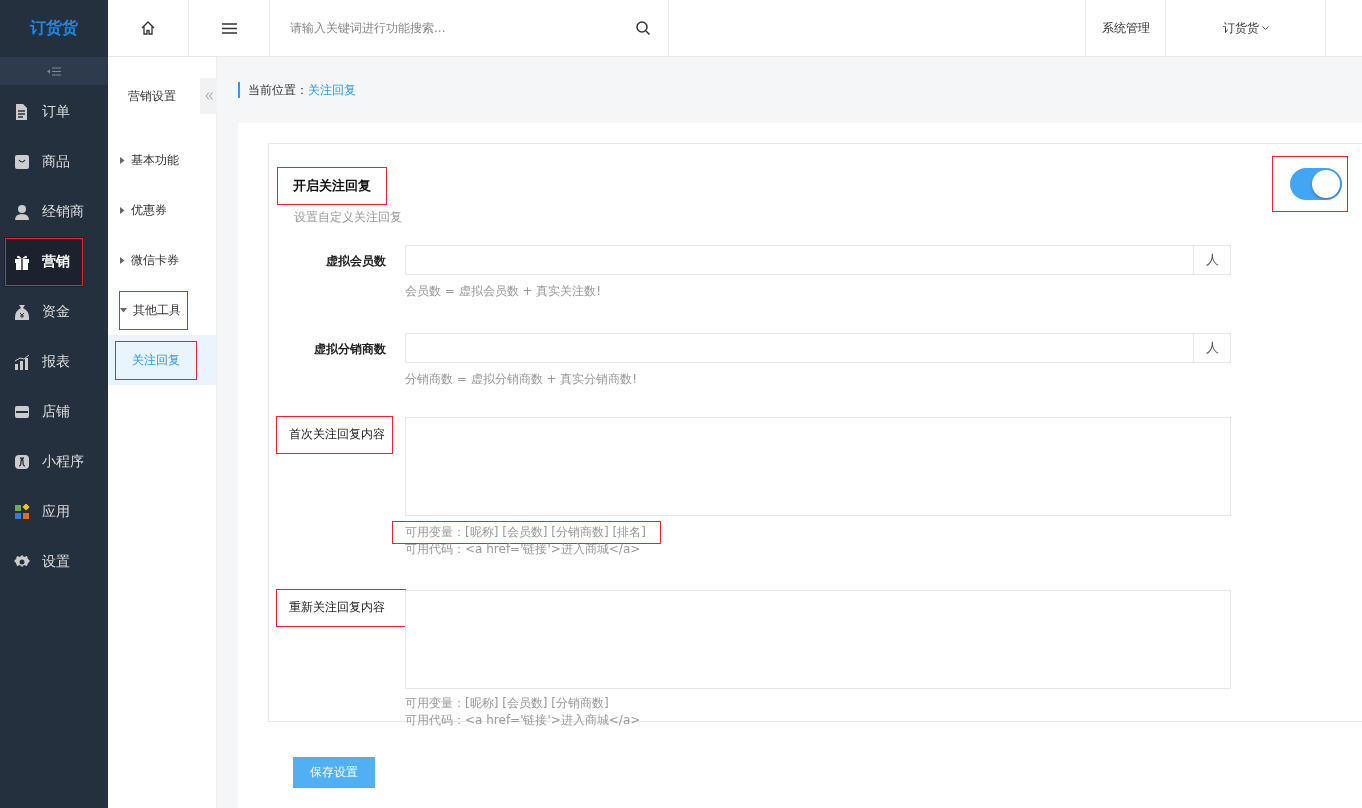 The image size is (1362, 808). Describe the element at coordinates (54, 212) in the screenshot. I see `sidebar-item: 经销商` at that location.